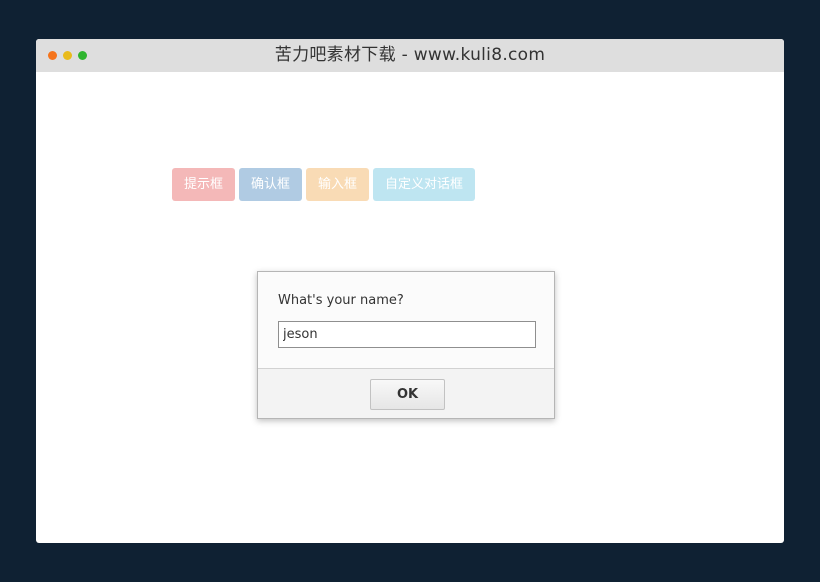  I want to click on window-titlebar: 苦力吧素材下载 - www.kuli8.com, so click(410, 55).